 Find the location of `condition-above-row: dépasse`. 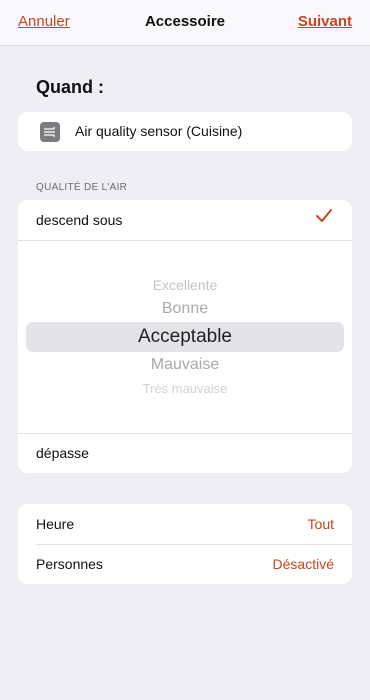

condition-above-row: dépasse is located at coordinates (62, 453).